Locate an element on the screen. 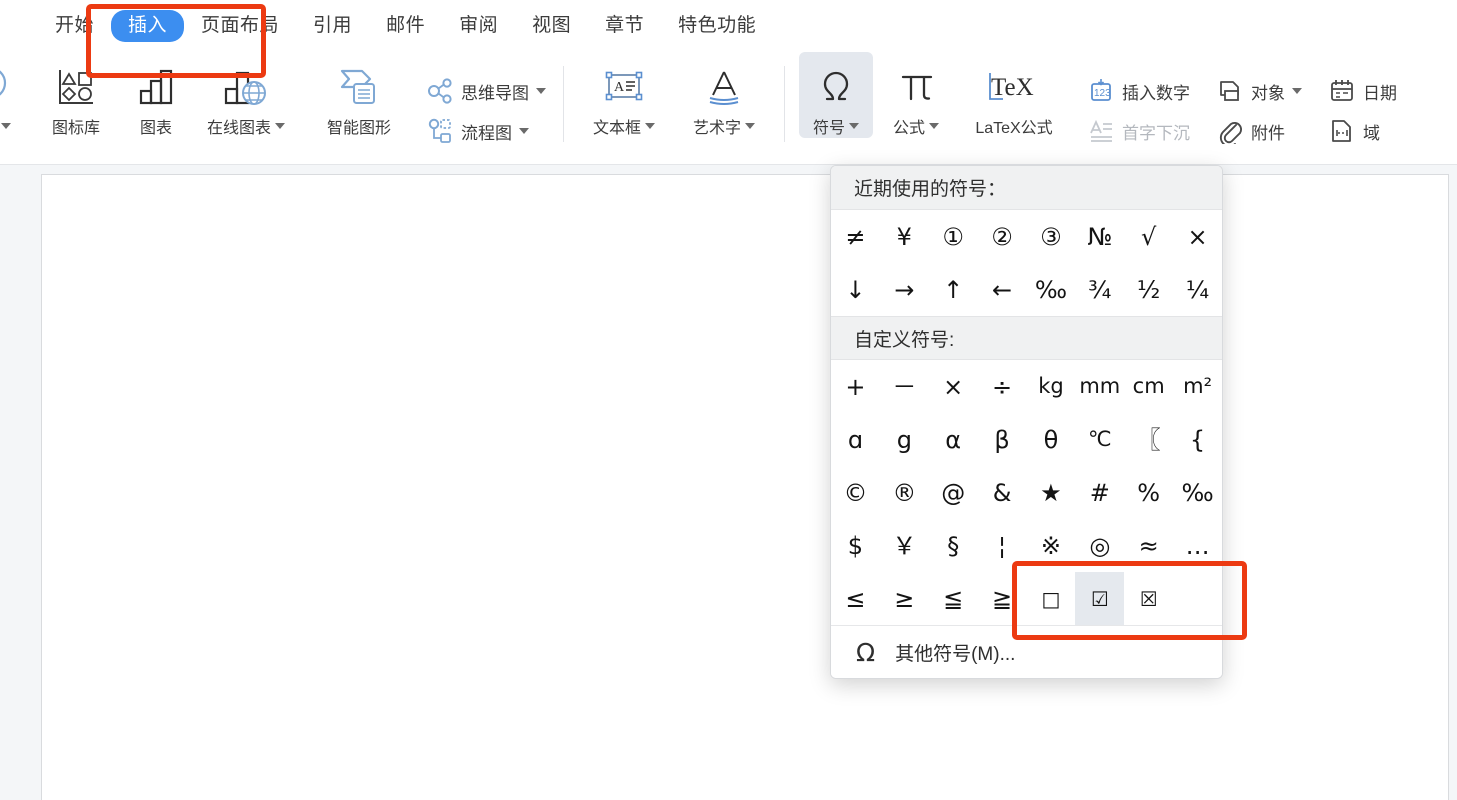 This screenshot has width=1457, height=800. symbol-cell: mm is located at coordinates (1099, 386).